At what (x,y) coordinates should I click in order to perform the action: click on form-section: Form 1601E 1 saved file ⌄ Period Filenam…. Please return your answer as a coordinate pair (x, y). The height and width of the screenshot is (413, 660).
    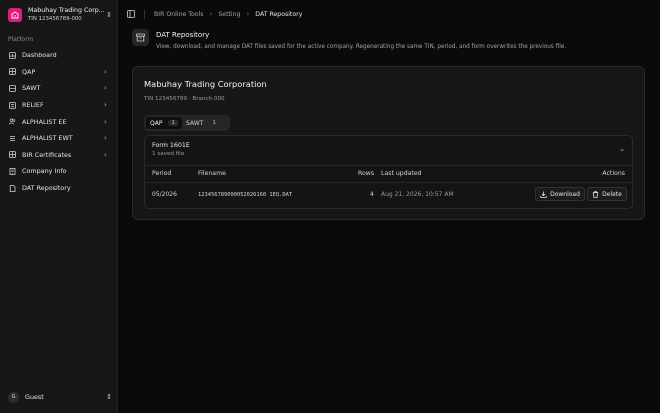
    Looking at the image, I should click on (388, 172).